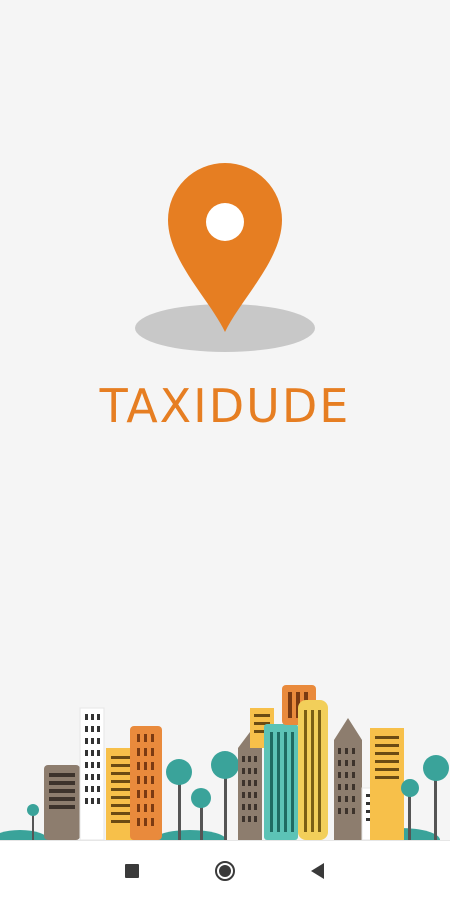 The height and width of the screenshot is (900, 450). I want to click on building-orange-left, so click(146, 783).